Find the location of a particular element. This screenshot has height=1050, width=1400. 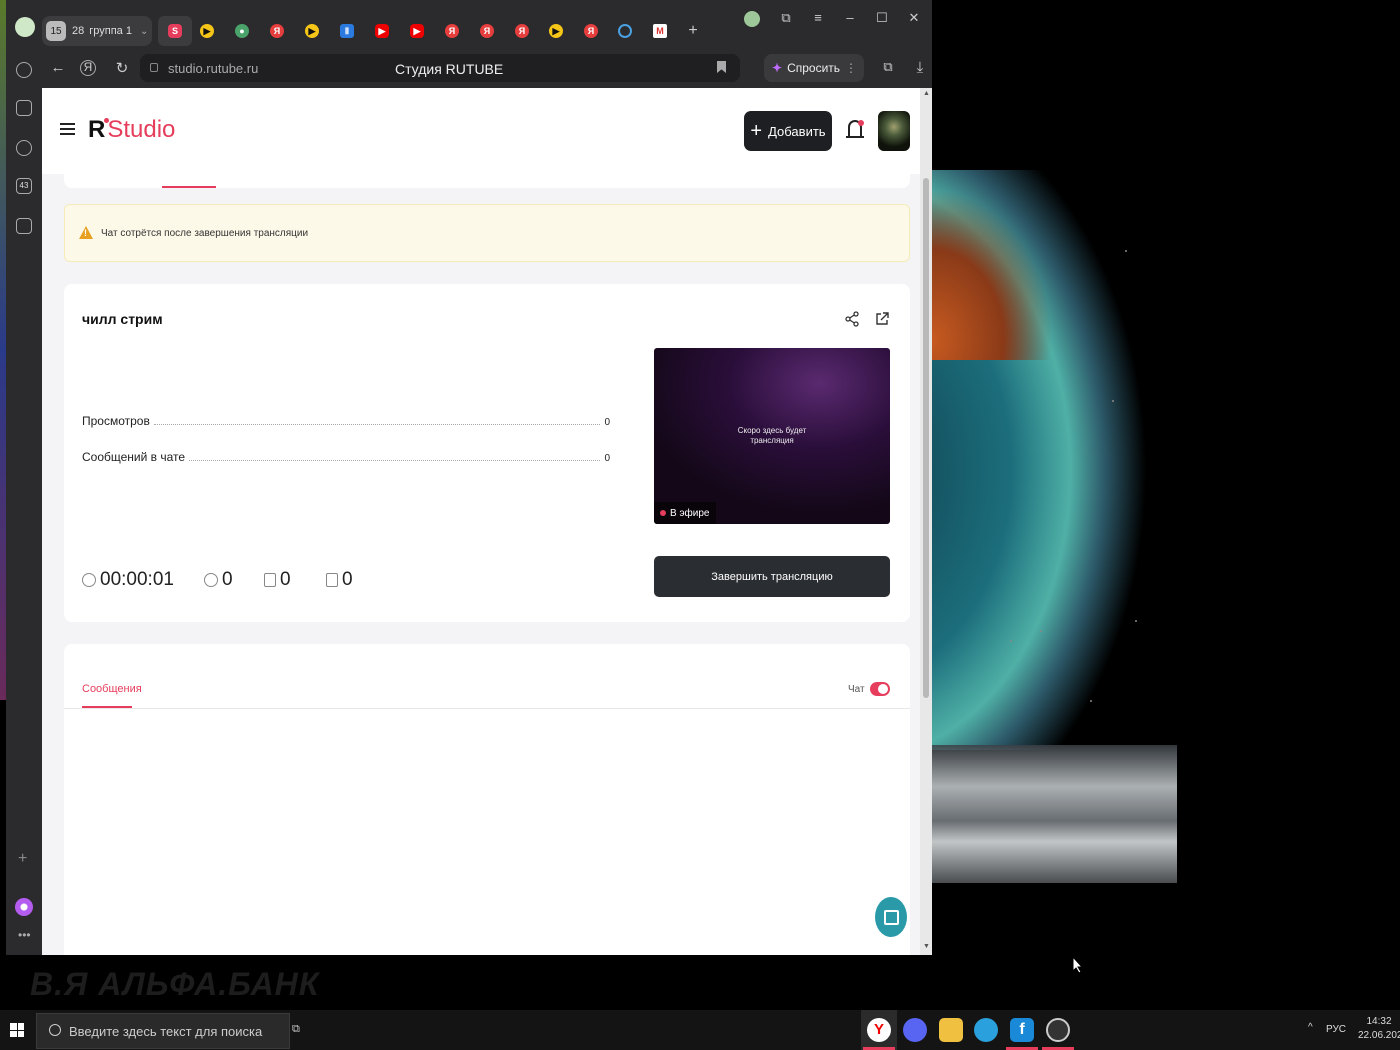

warning-icon is located at coordinates (86, 232).